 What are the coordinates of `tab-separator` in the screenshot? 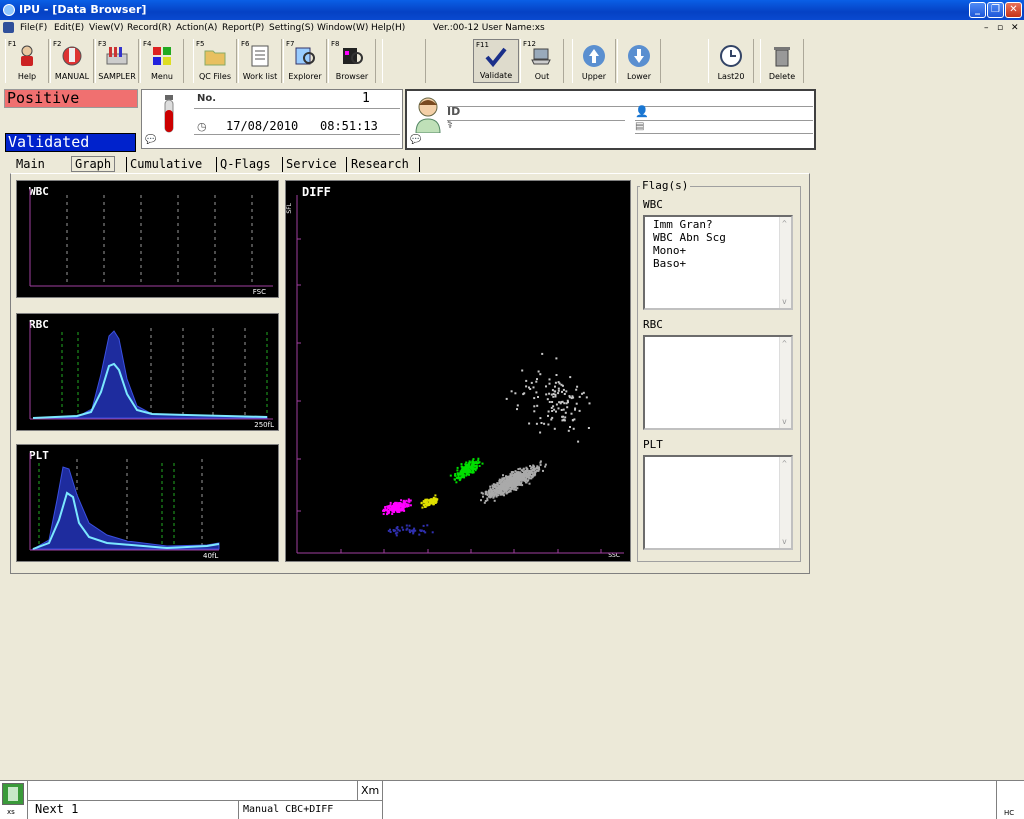 It's located at (419, 164).